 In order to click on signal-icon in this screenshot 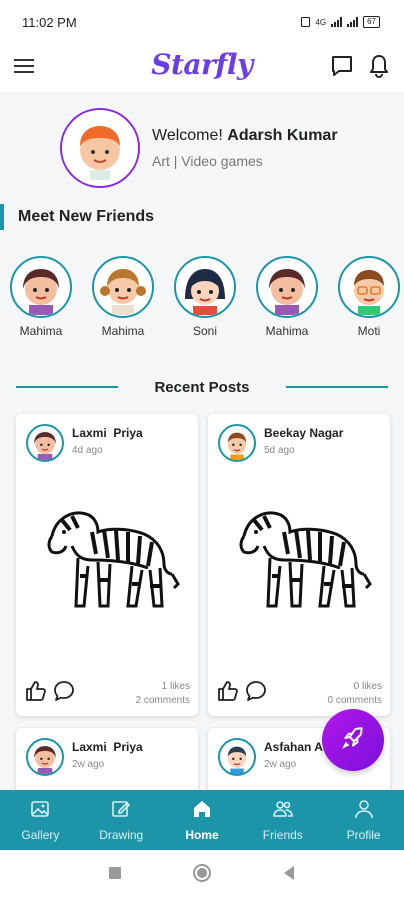, I will do `click(337, 22)`.